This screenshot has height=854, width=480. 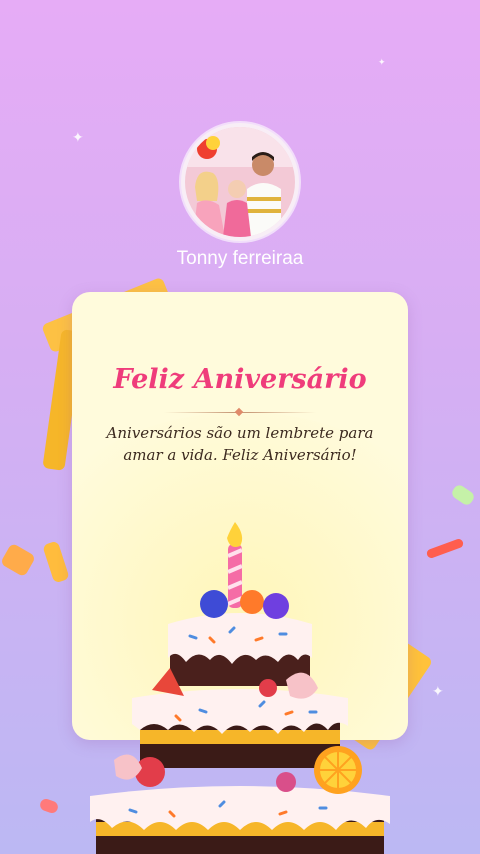 I want to click on username: Tonny ferreiraa, so click(x=240, y=258).